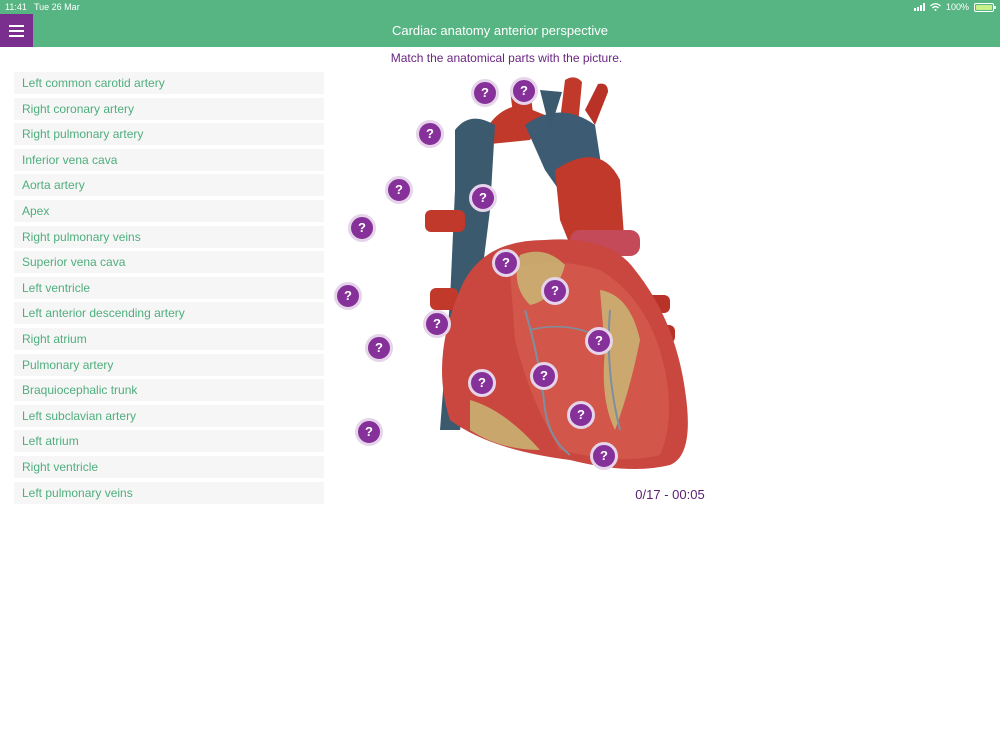 This screenshot has height=750, width=1000. Describe the element at coordinates (169, 159) in the screenshot. I see `part-label-item: Inferior vena cava` at that location.